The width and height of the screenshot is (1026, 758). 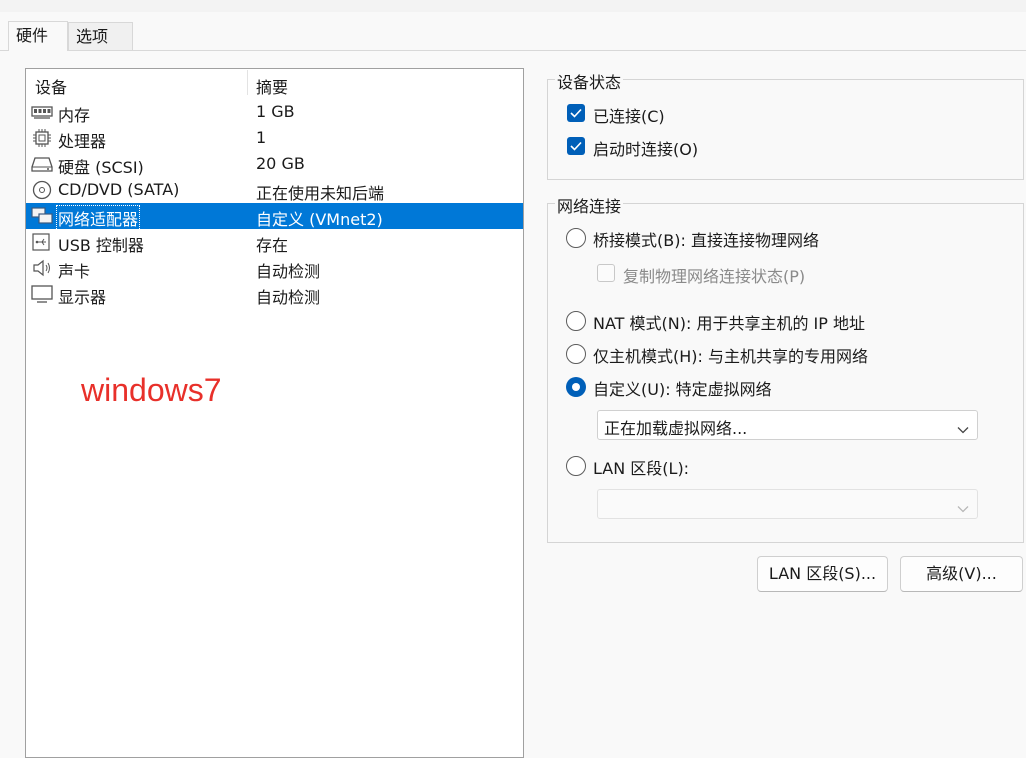 I want to click on memory-icon, so click(x=42, y=112).